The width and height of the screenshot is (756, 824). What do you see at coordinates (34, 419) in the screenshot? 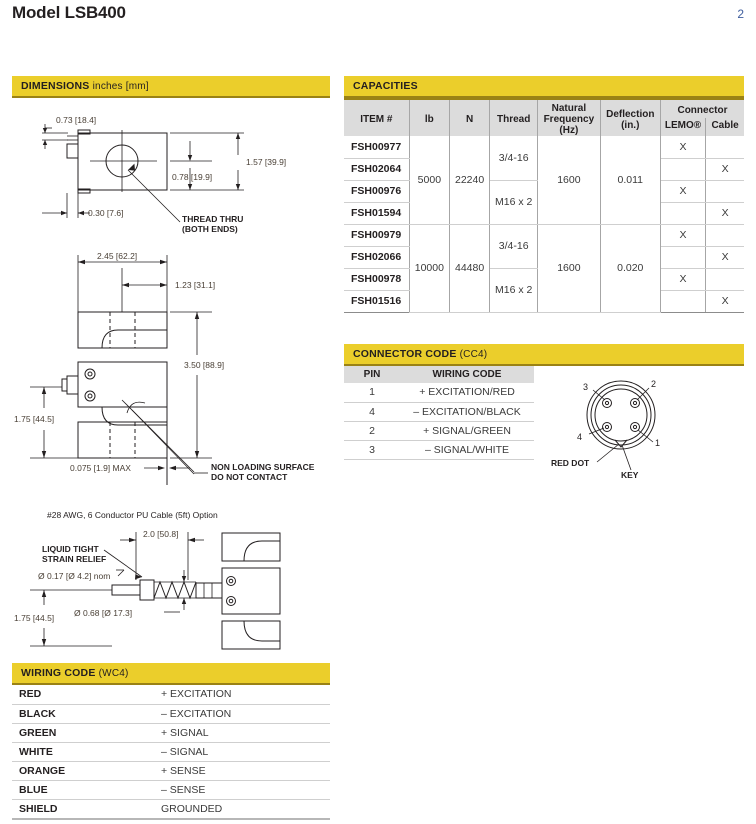
I see `dim-1-75-front: 1.75 [44.5]` at bounding box center [34, 419].